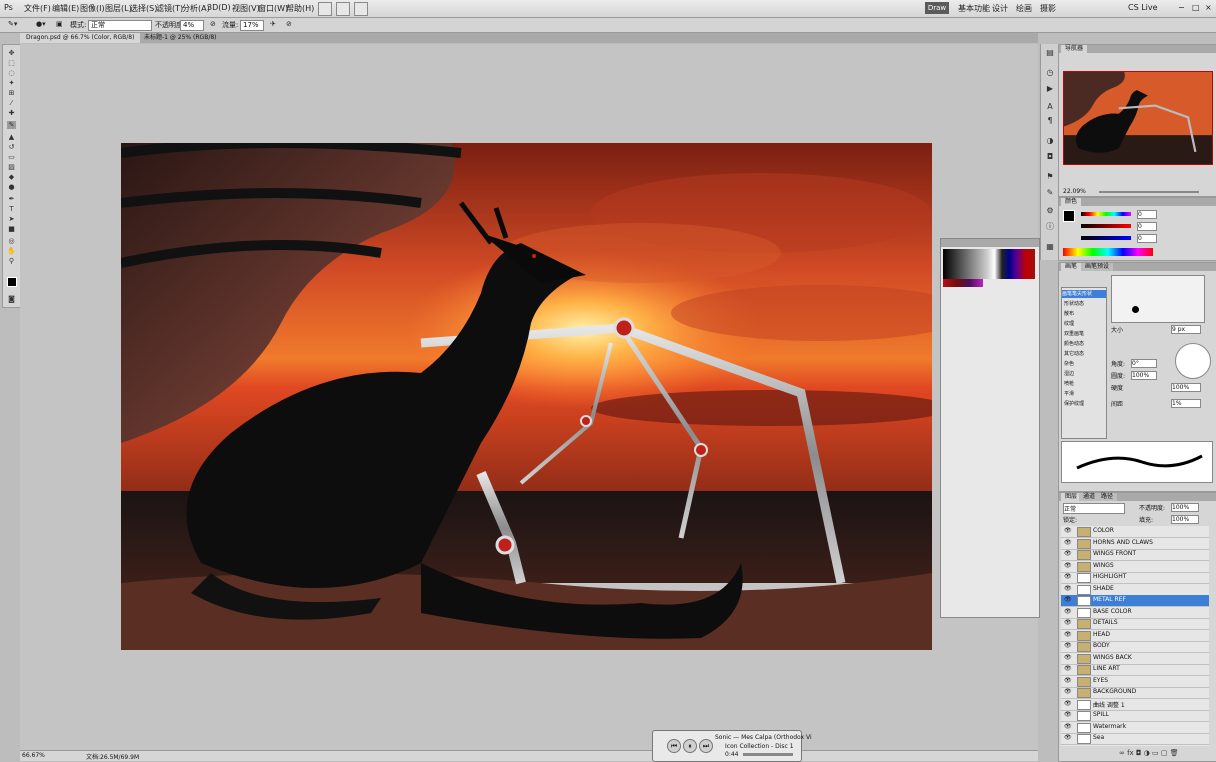 The width and height of the screenshot is (1216, 762). I want to click on hand-tool-icon: ✋, so click(11, 251).